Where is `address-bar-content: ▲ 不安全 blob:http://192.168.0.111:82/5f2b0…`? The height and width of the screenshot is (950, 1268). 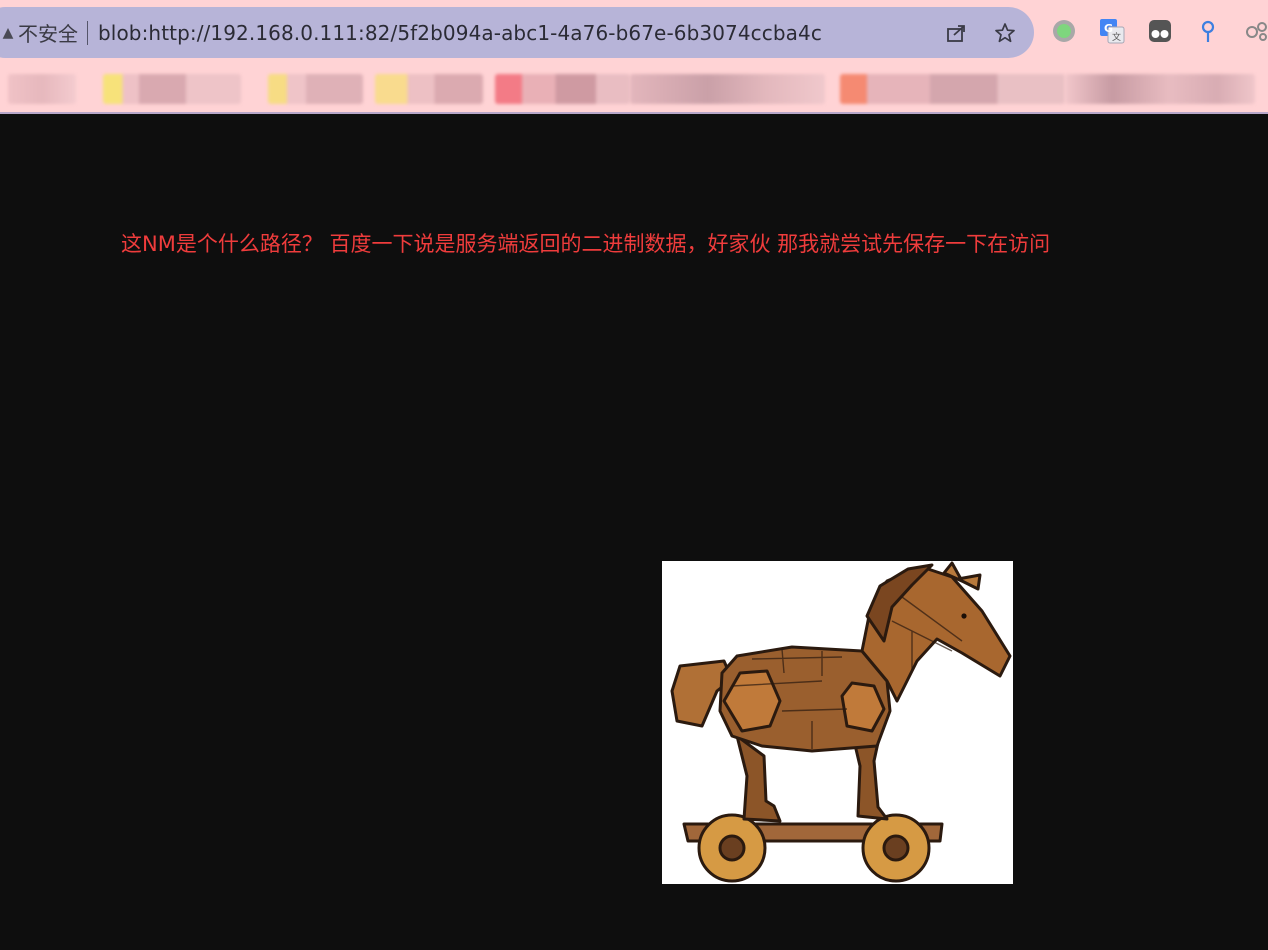
address-bar-content: ▲ 不安全 blob:http://192.168.0.111:82/5f2b0… is located at coordinates (517, 32).